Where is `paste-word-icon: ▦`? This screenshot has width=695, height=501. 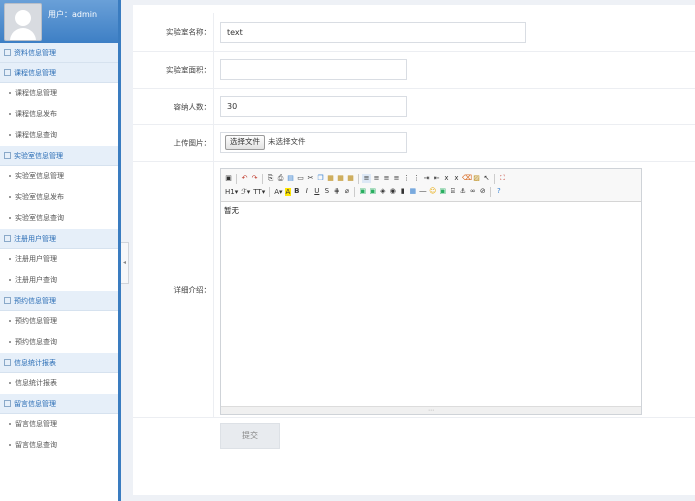 paste-word-icon: ▦ is located at coordinates (350, 178).